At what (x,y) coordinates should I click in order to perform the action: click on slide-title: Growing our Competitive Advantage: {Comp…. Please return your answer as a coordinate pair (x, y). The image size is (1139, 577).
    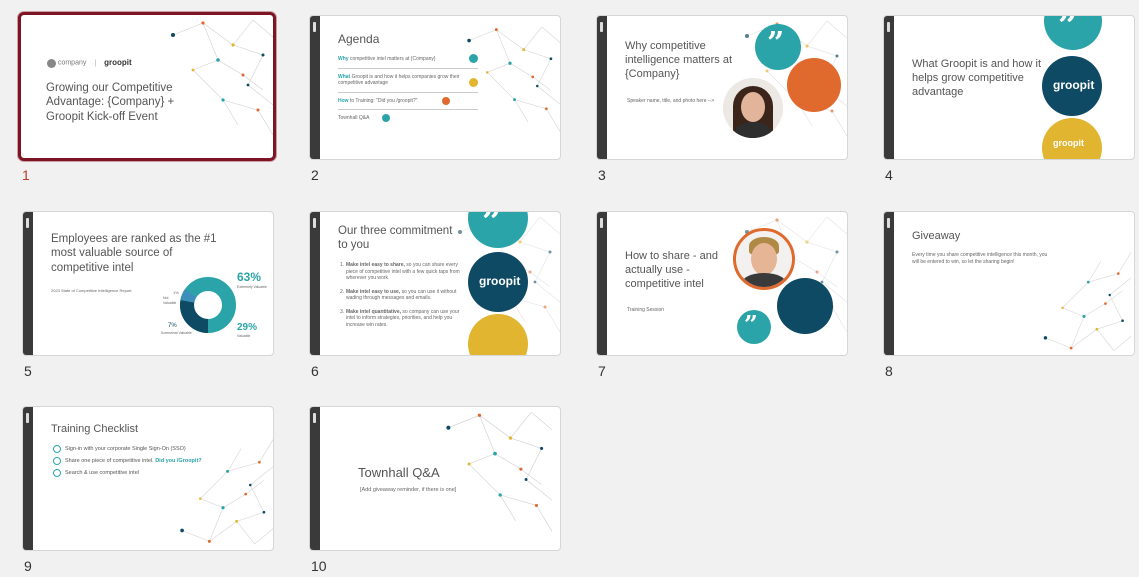
    Looking at the image, I should click on (110, 102).